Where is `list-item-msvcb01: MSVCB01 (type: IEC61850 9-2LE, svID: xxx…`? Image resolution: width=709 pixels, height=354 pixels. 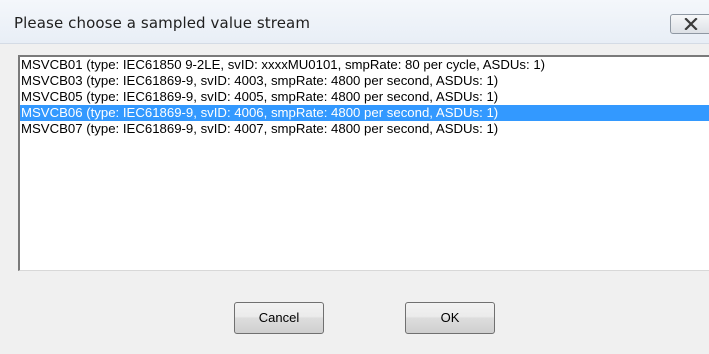 list-item-msvcb01: MSVCB01 (type: IEC61850 9-2LE, svID: xxx… is located at coordinates (364, 65).